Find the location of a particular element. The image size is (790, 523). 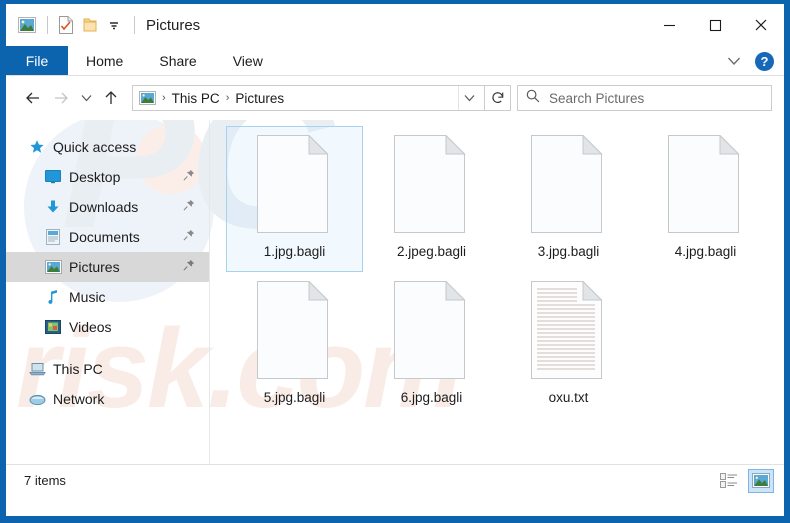

file-item: 5.jpg.bagli is located at coordinates (294, 345).